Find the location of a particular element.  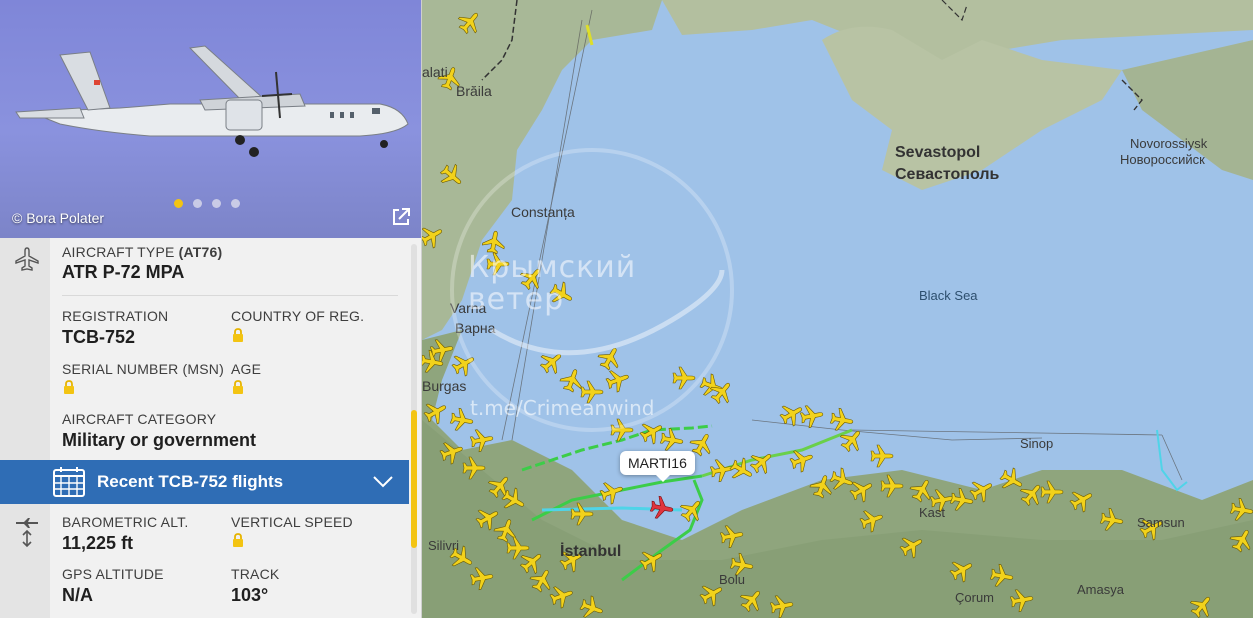

watermark-link: t.me/Crimeanwind is located at coordinates (562, 408).